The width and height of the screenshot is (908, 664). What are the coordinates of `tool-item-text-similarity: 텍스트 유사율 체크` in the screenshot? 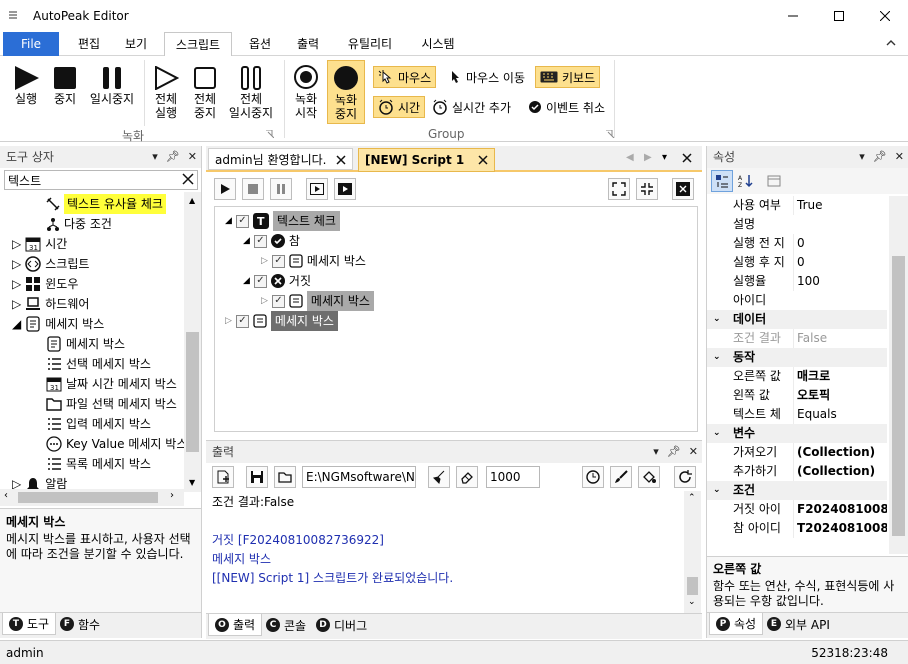 It's located at (106, 204).